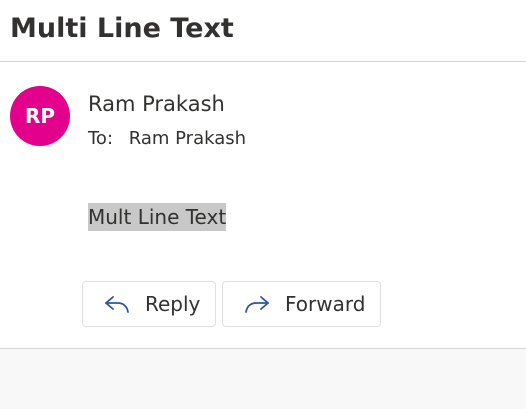 The height and width of the screenshot is (409, 526). What do you see at coordinates (157, 217) in the screenshot?
I see `message-body: Mult Line Text` at bounding box center [157, 217].